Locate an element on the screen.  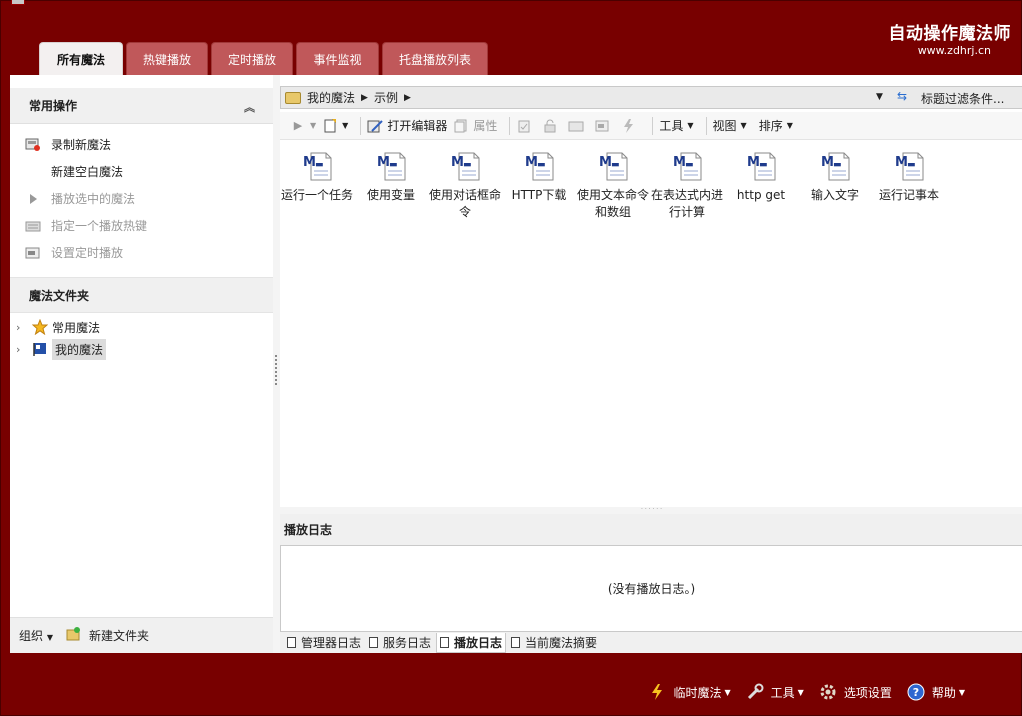
view-menu: 视图 ▼ is located at coordinates (730, 126).